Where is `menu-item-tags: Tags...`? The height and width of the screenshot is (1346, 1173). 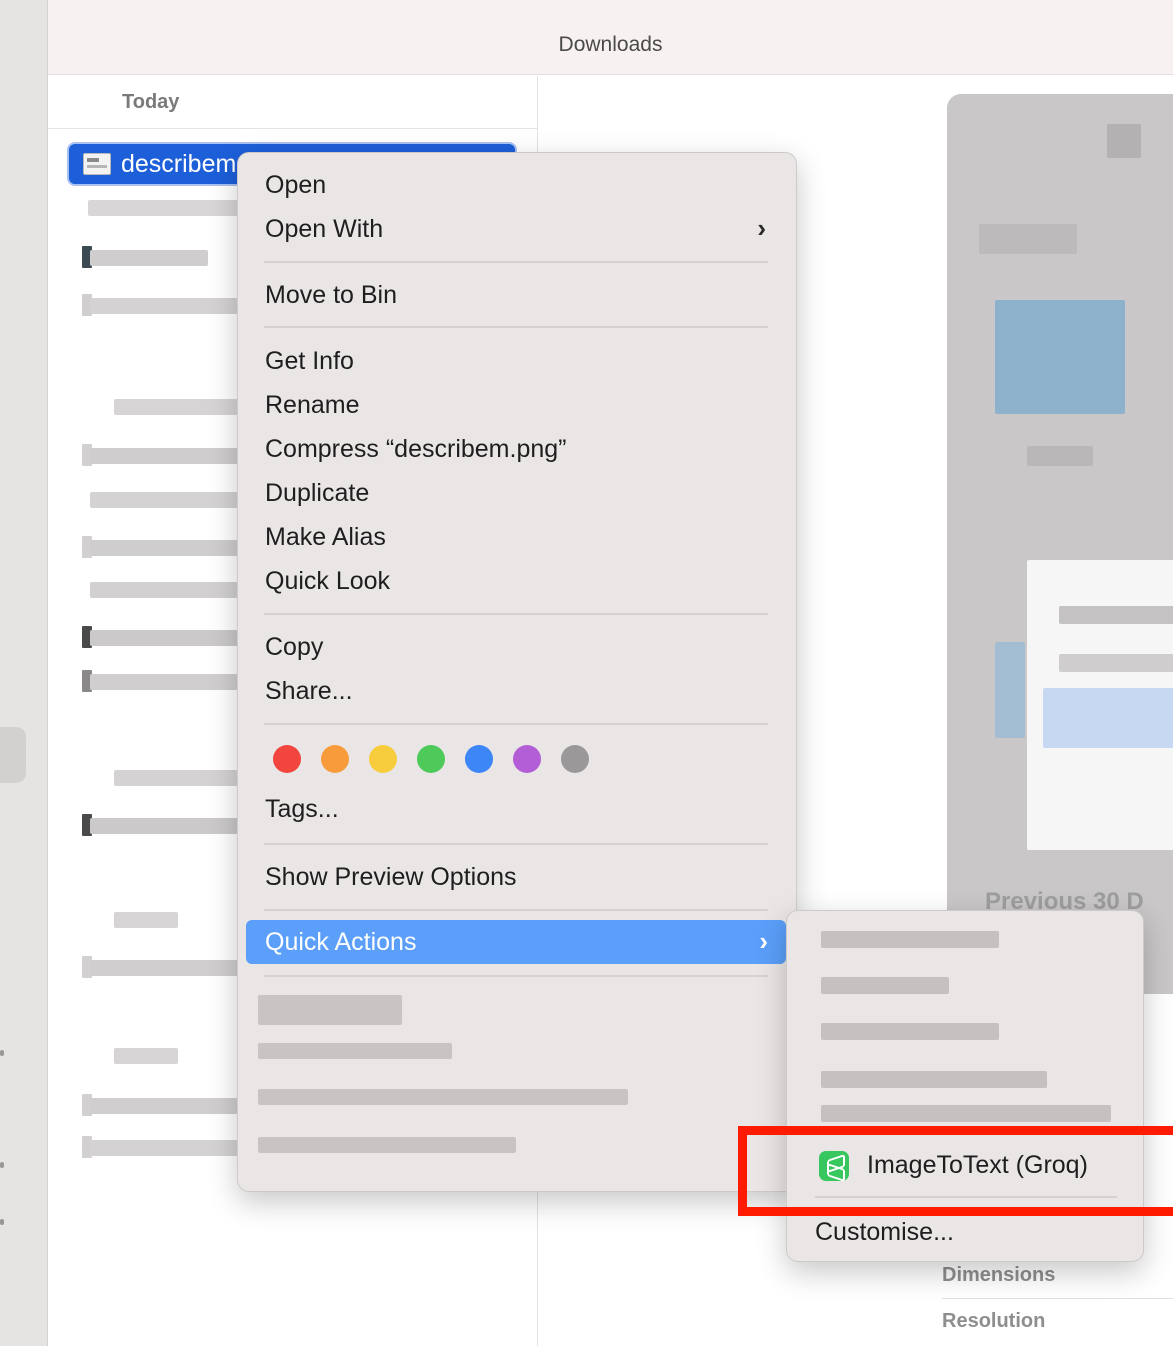
menu-item-tags: Tags... is located at coordinates (302, 809).